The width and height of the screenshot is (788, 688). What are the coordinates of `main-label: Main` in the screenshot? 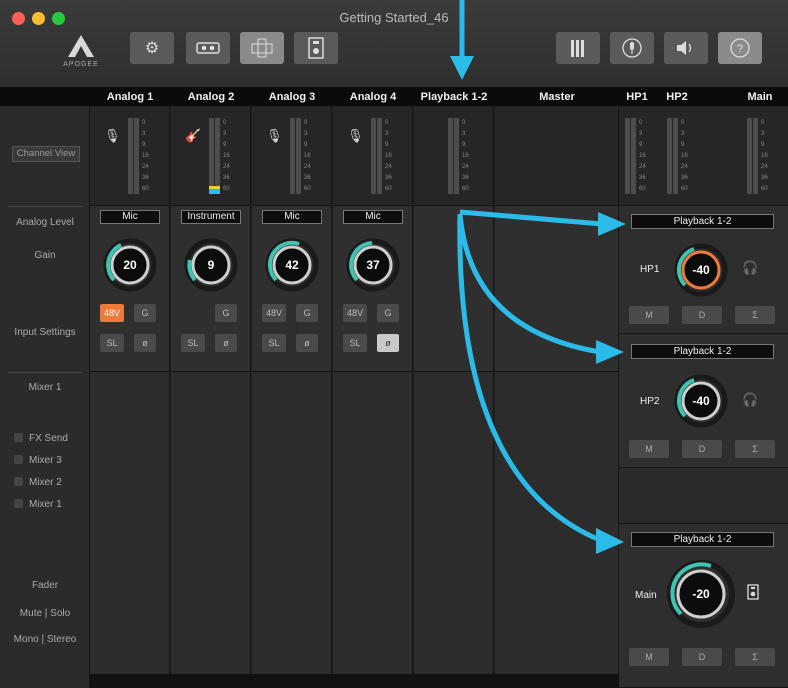 It's located at (646, 595).